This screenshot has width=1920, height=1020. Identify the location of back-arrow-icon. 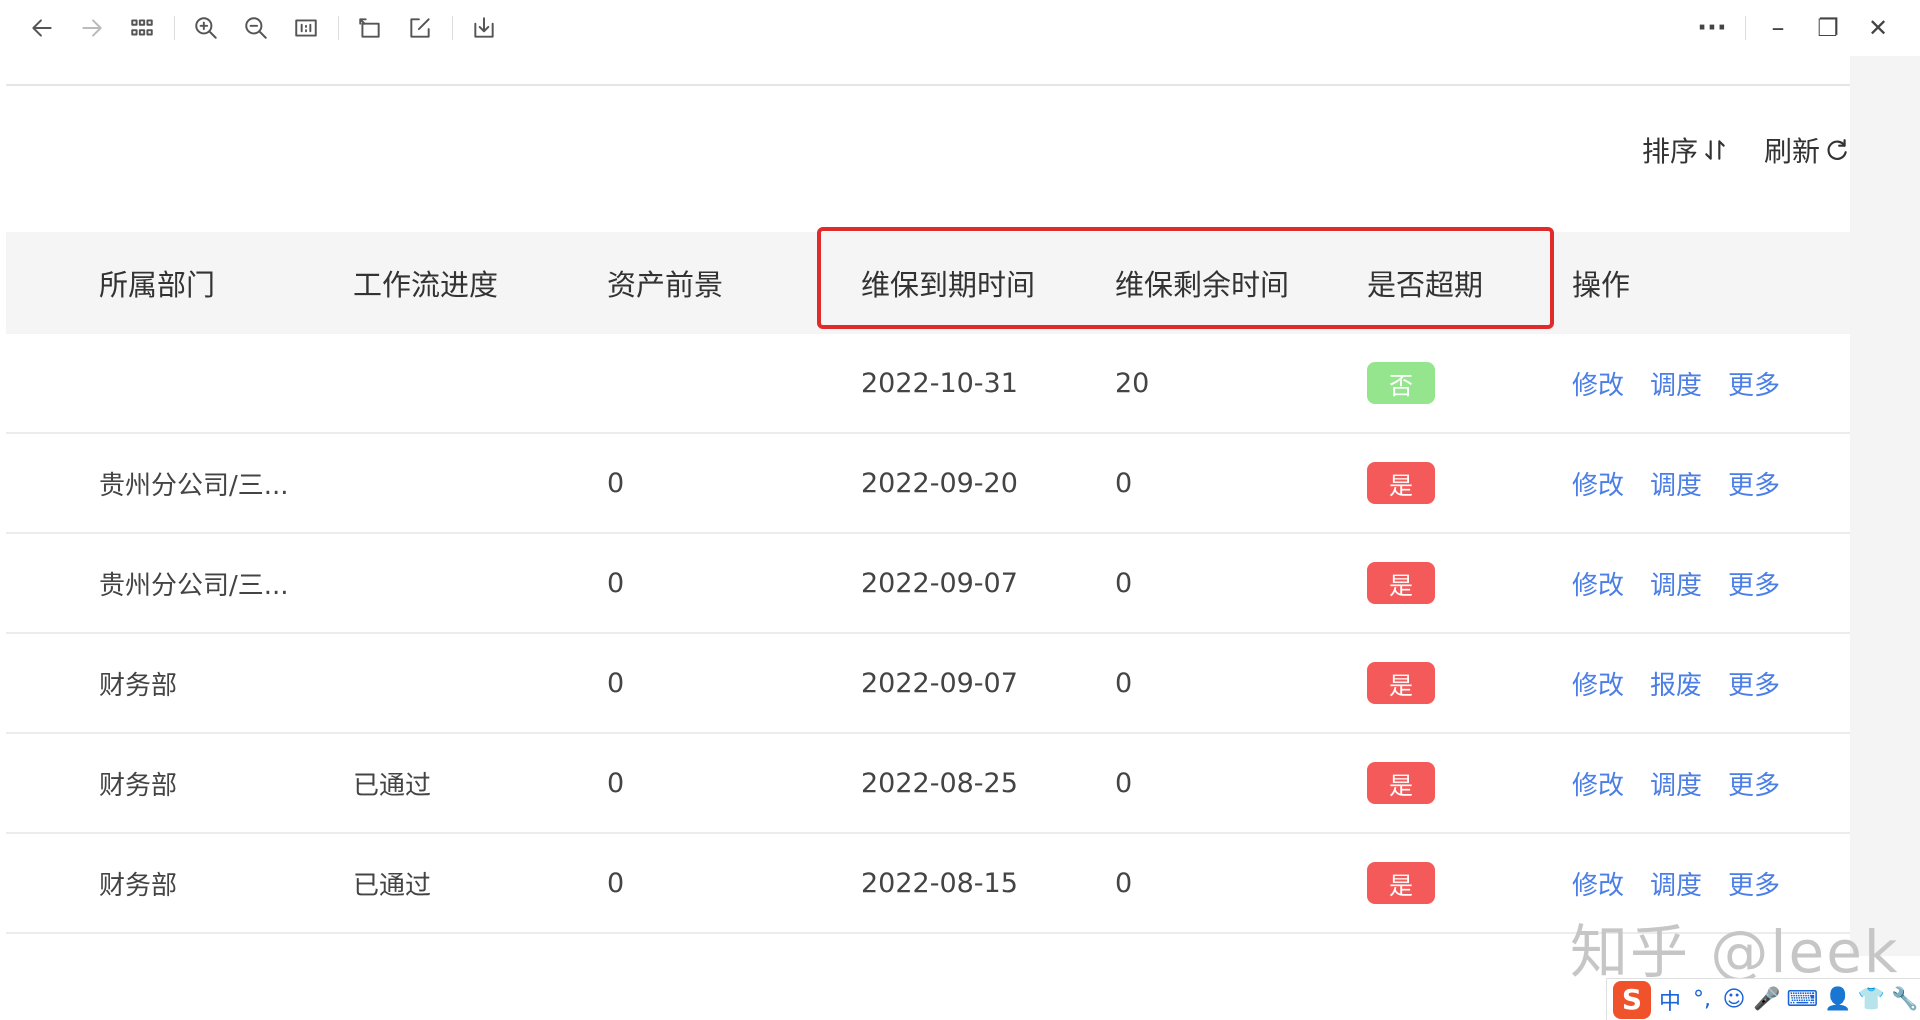
(42, 28).